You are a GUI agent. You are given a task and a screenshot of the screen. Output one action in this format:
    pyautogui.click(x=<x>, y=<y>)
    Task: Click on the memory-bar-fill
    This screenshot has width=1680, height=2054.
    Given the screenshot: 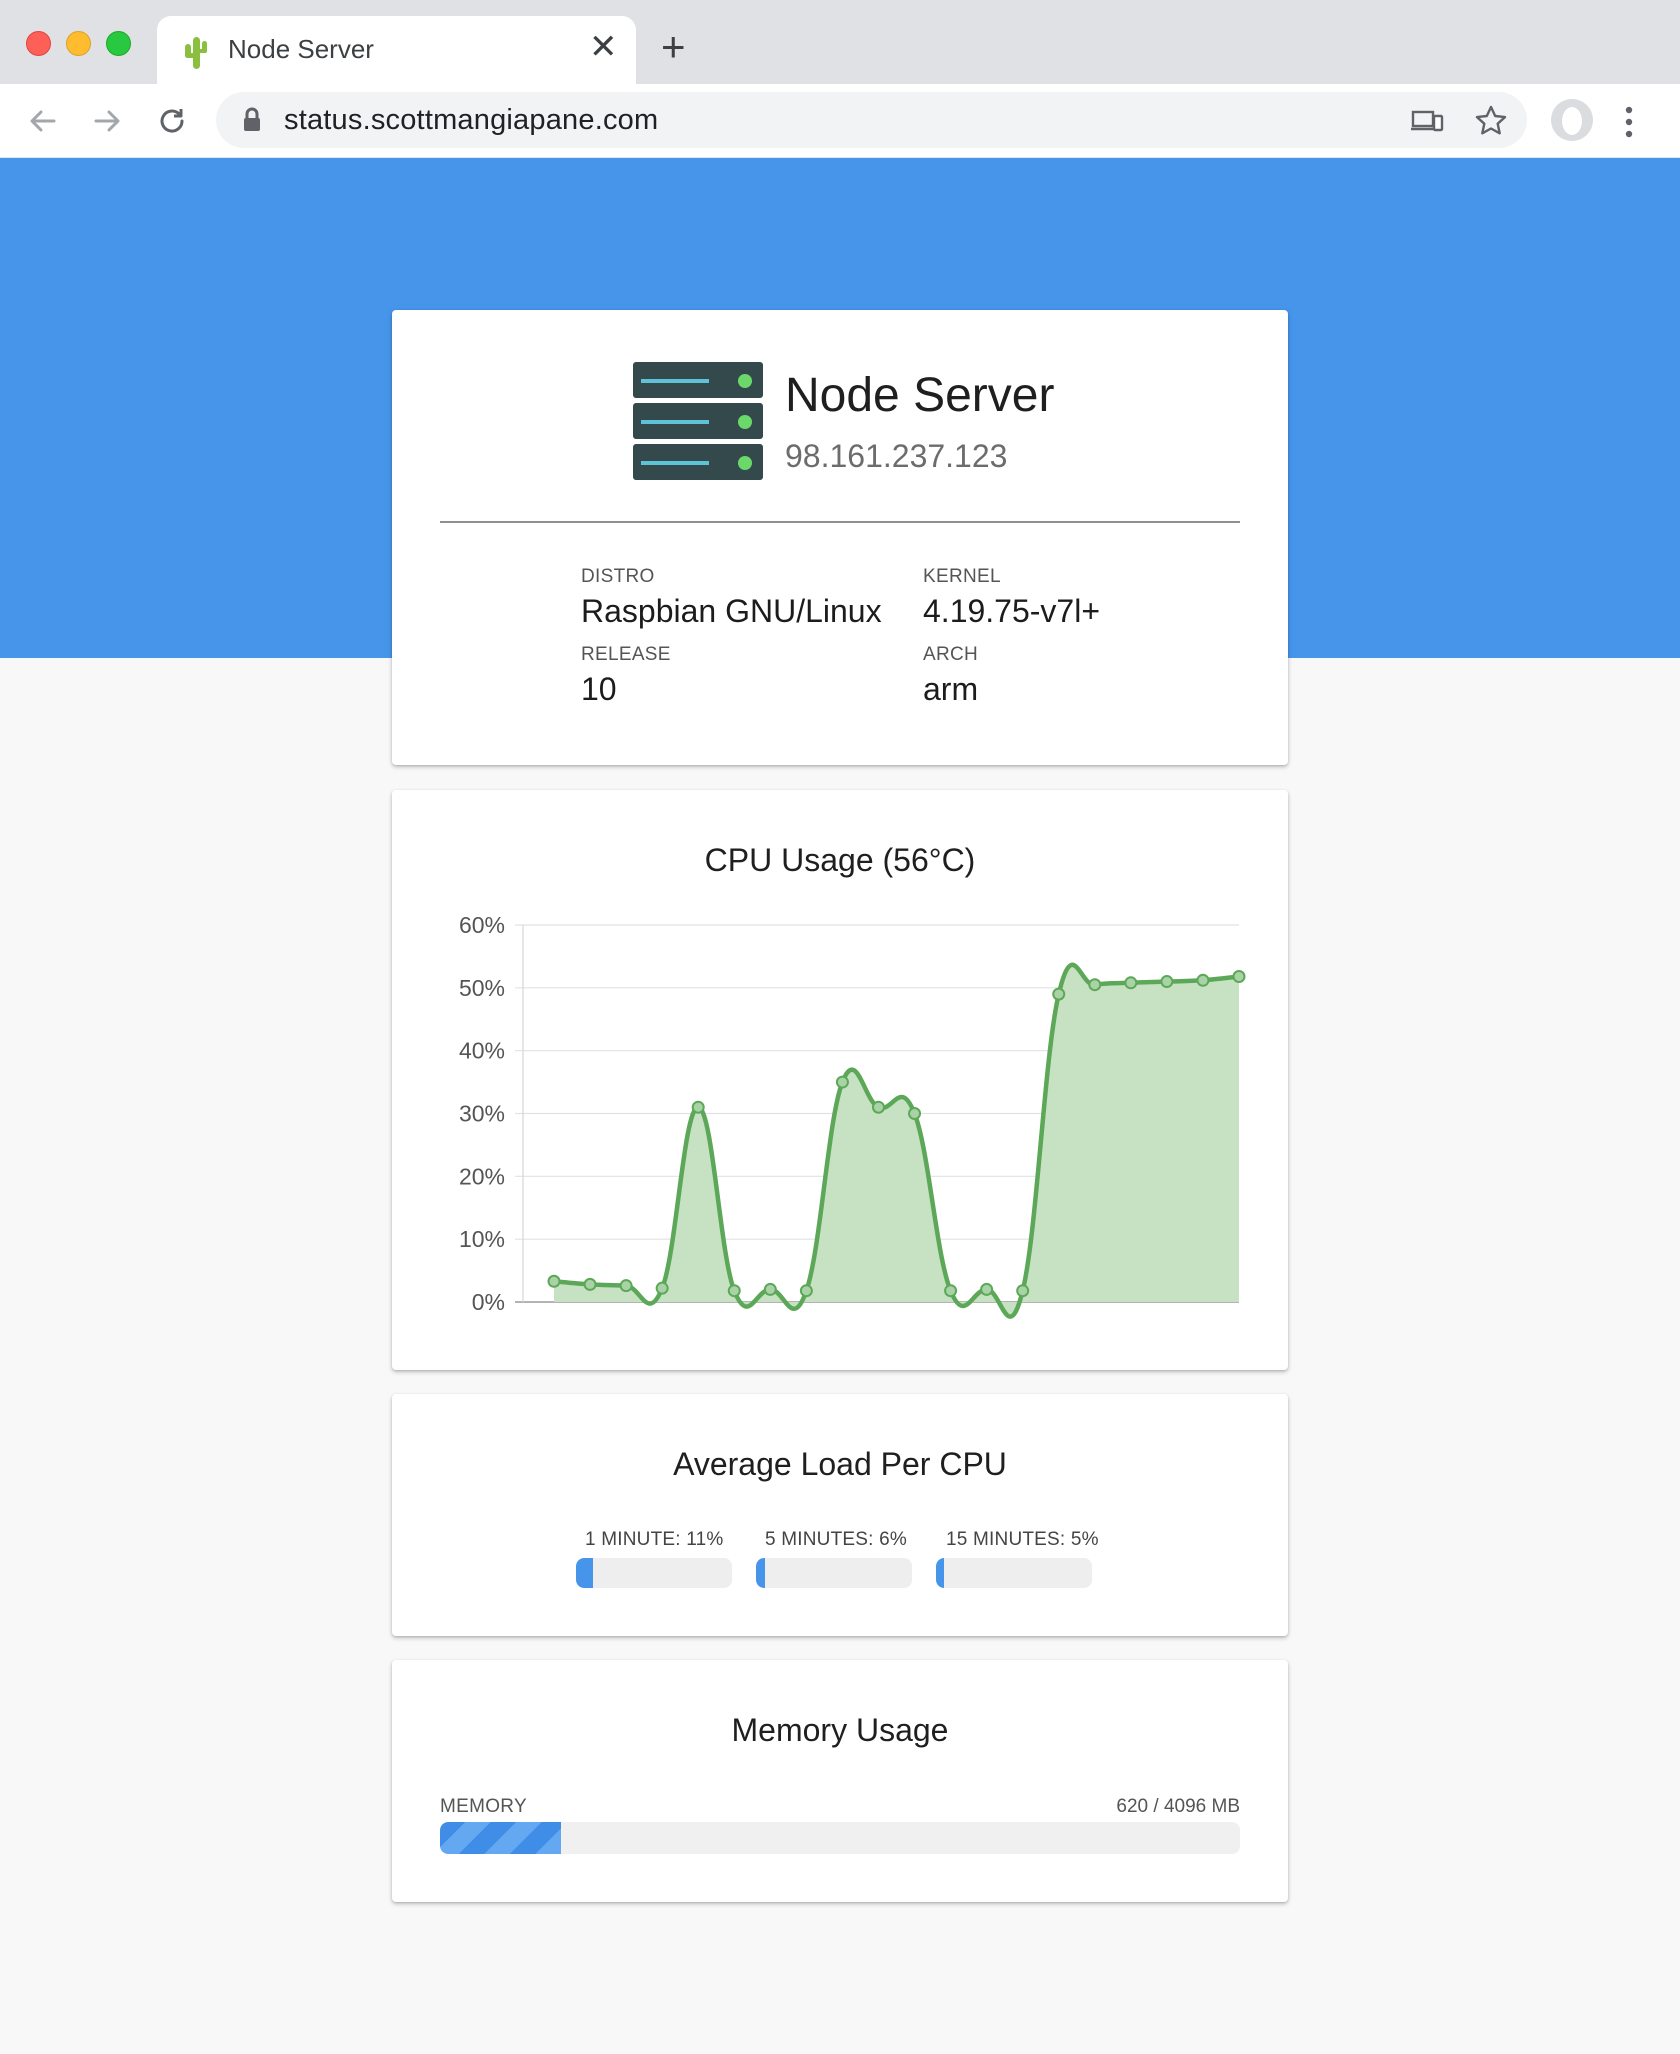 What is the action you would take?
    pyautogui.click(x=501, y=1838)
    